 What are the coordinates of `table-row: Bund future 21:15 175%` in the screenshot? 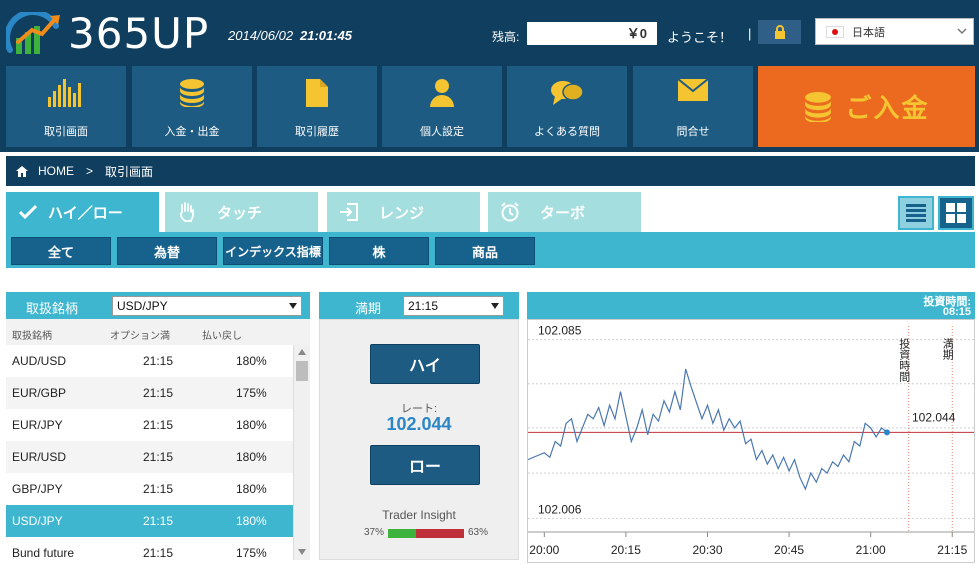 It's located at (149, 550).